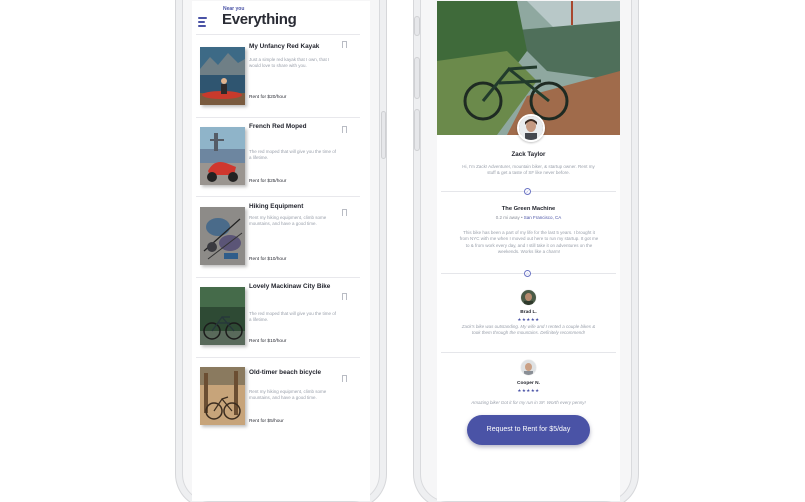  What do you see at coordinates (222, 396) in the screenshot?
I see `beach-bicycle-thumbnail` at bounding box center [222, 396].